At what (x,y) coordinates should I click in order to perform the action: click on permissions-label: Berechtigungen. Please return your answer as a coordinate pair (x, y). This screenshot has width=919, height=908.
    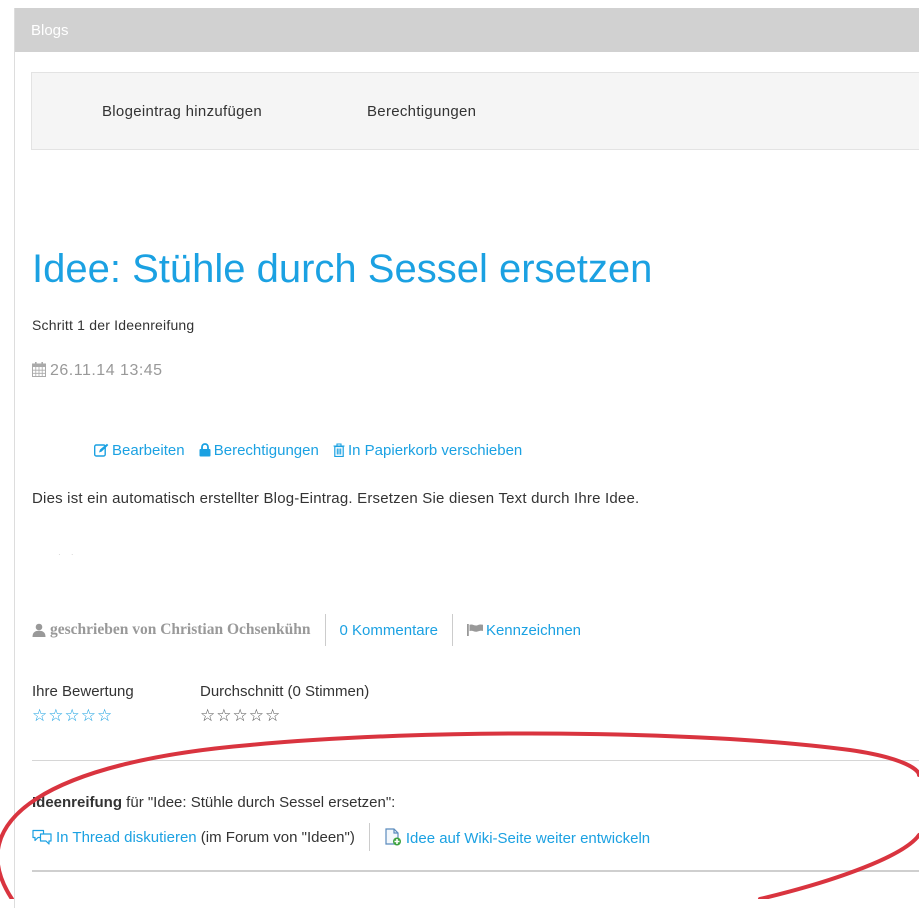
    Looking at the image, I should click on (266, 450).